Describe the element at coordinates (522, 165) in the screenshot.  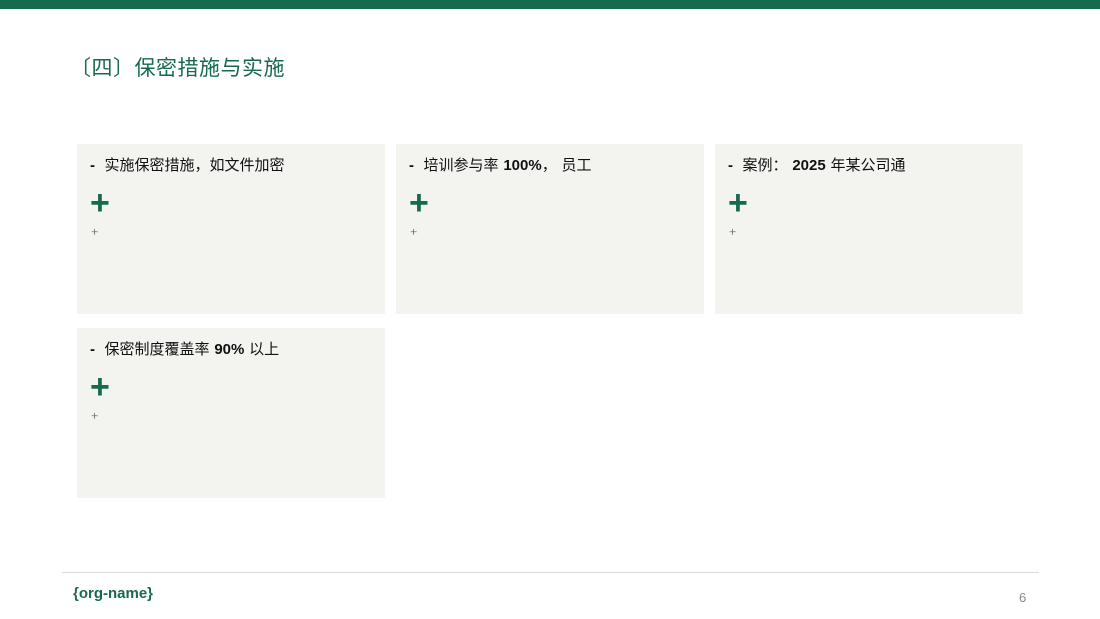
I see `card-text-bold: 100%` at that location.